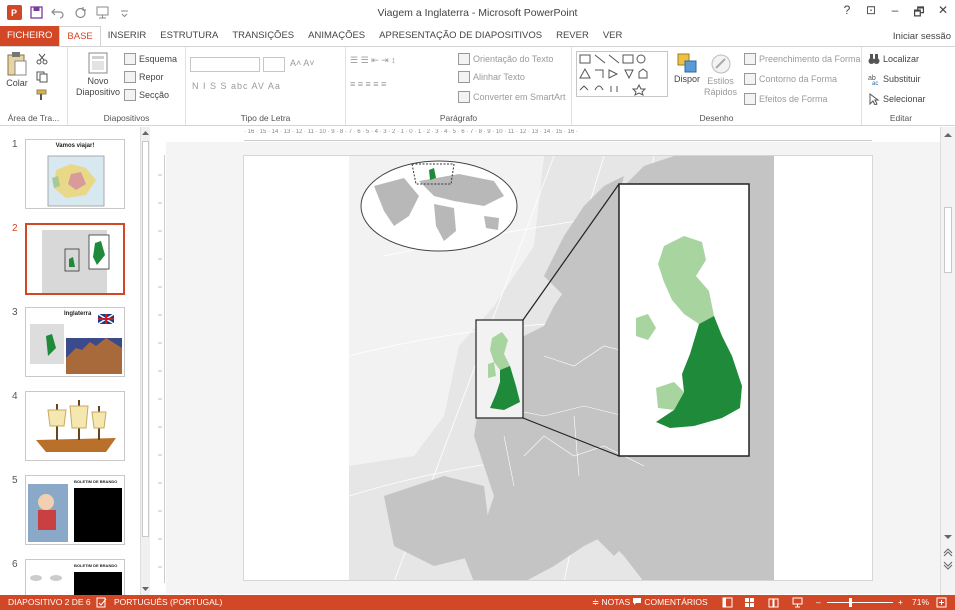 This screenshot has height=610, width=955. Describe the element at coordinates (716, 118) in the screenshot. I see `drawing-group-label: Desenho` at that location.